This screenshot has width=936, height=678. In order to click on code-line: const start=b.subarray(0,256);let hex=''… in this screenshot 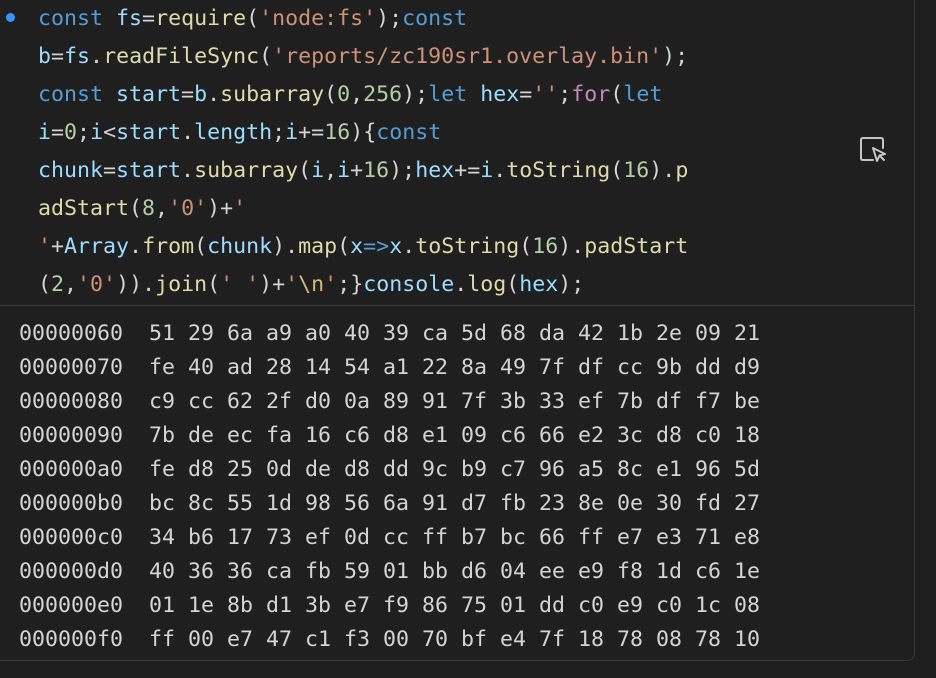, I will do `click(363, 95)`.